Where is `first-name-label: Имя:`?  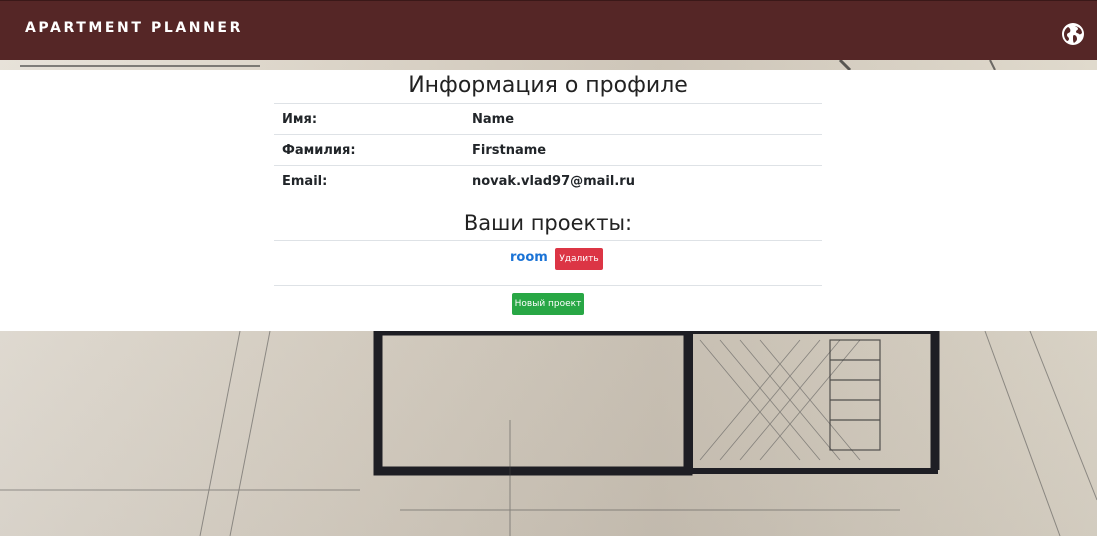 first-name-label: Имя: is located at coordinates (369, 119).